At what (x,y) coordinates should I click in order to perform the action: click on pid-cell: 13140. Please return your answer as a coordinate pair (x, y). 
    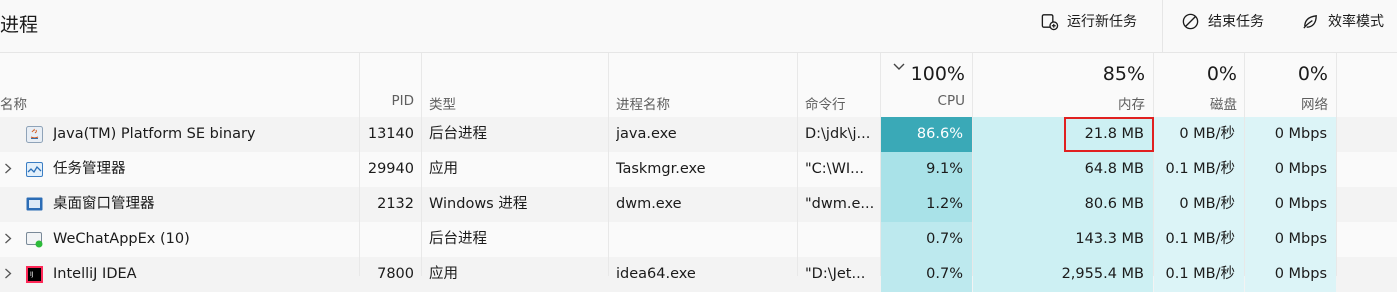
    Looking at the image, I should click on (390, 134).